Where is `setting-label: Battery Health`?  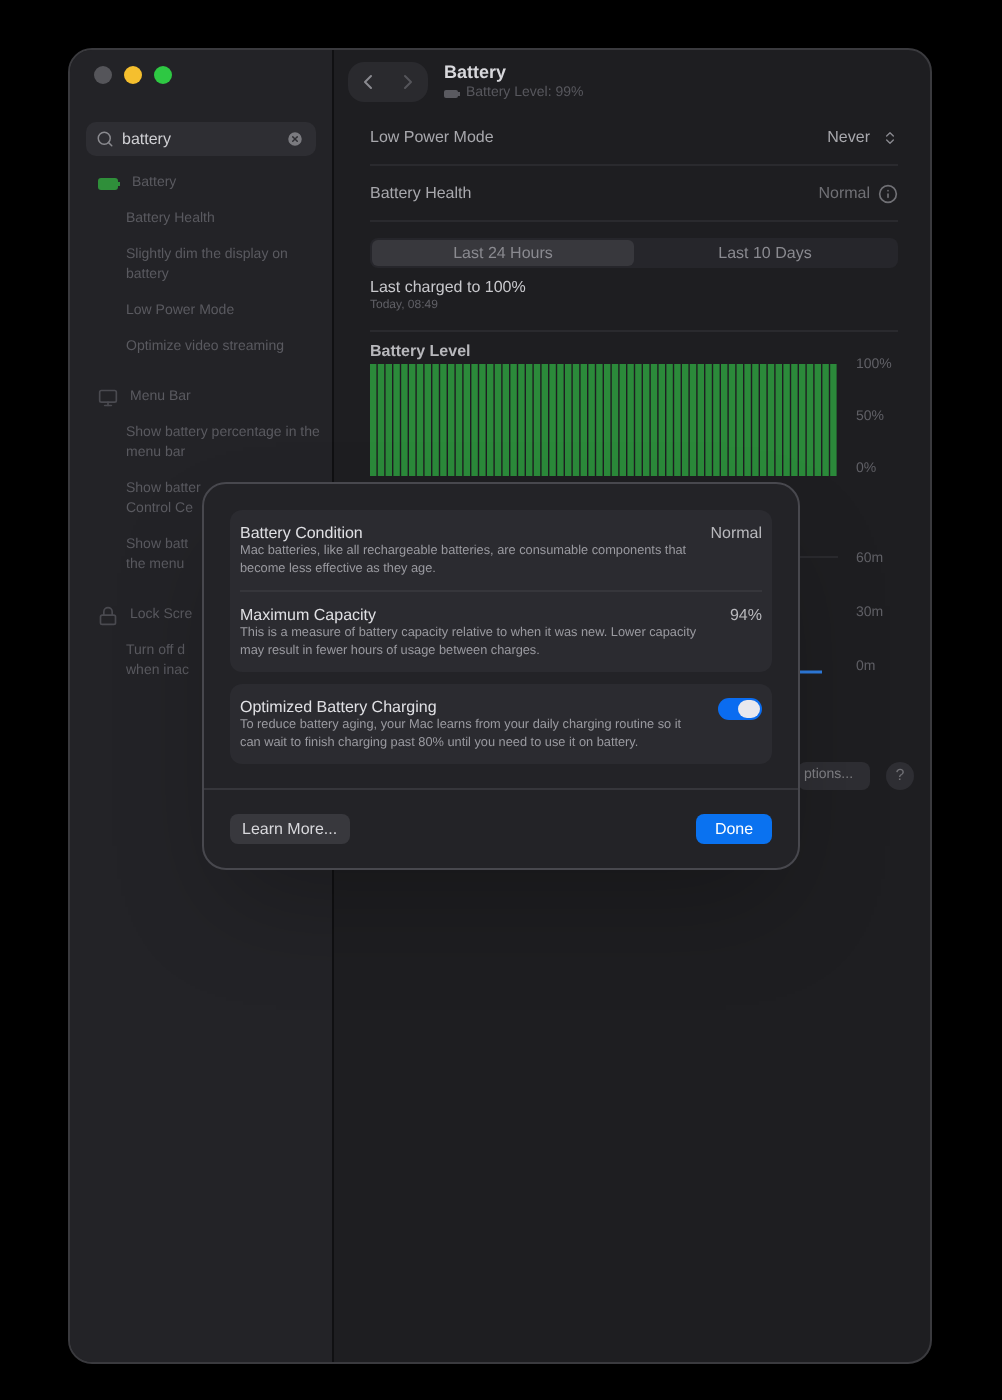 setting-label: Battery Health is located at coordinates (421, 193).